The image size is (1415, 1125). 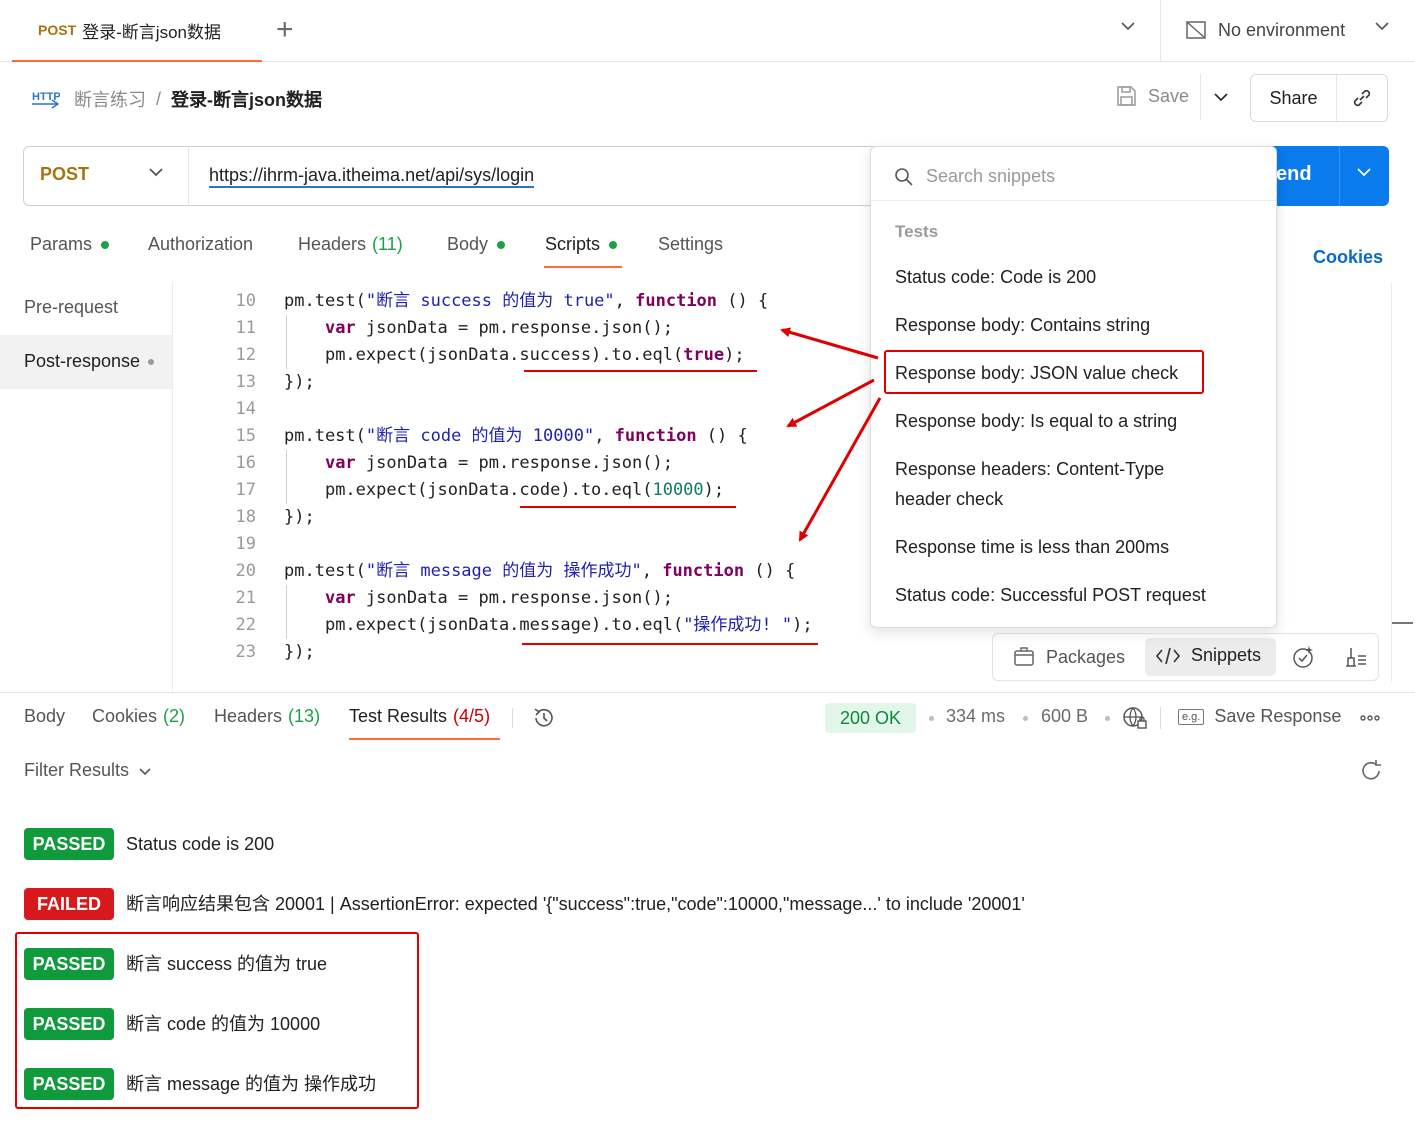 What do you see at coordinates (285, 30) in the screenshot?
I see `new-tab-plus-icon: +` at bounding box center [285, 30].